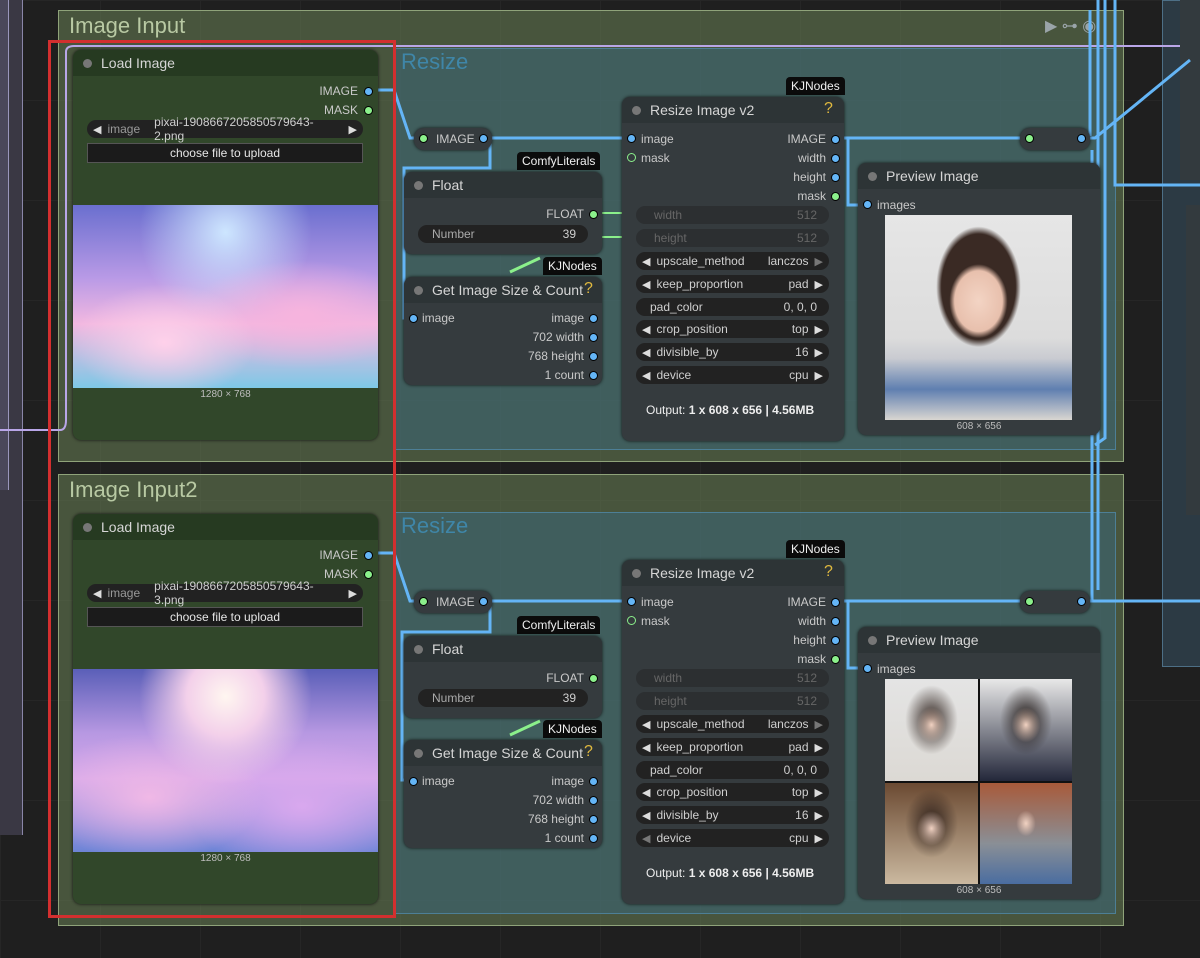  What do you see at coordinates (732, 375) in the screenshot?
I see `device-combo: ◀ device cpu ▶` at bounding box center [732, 375].